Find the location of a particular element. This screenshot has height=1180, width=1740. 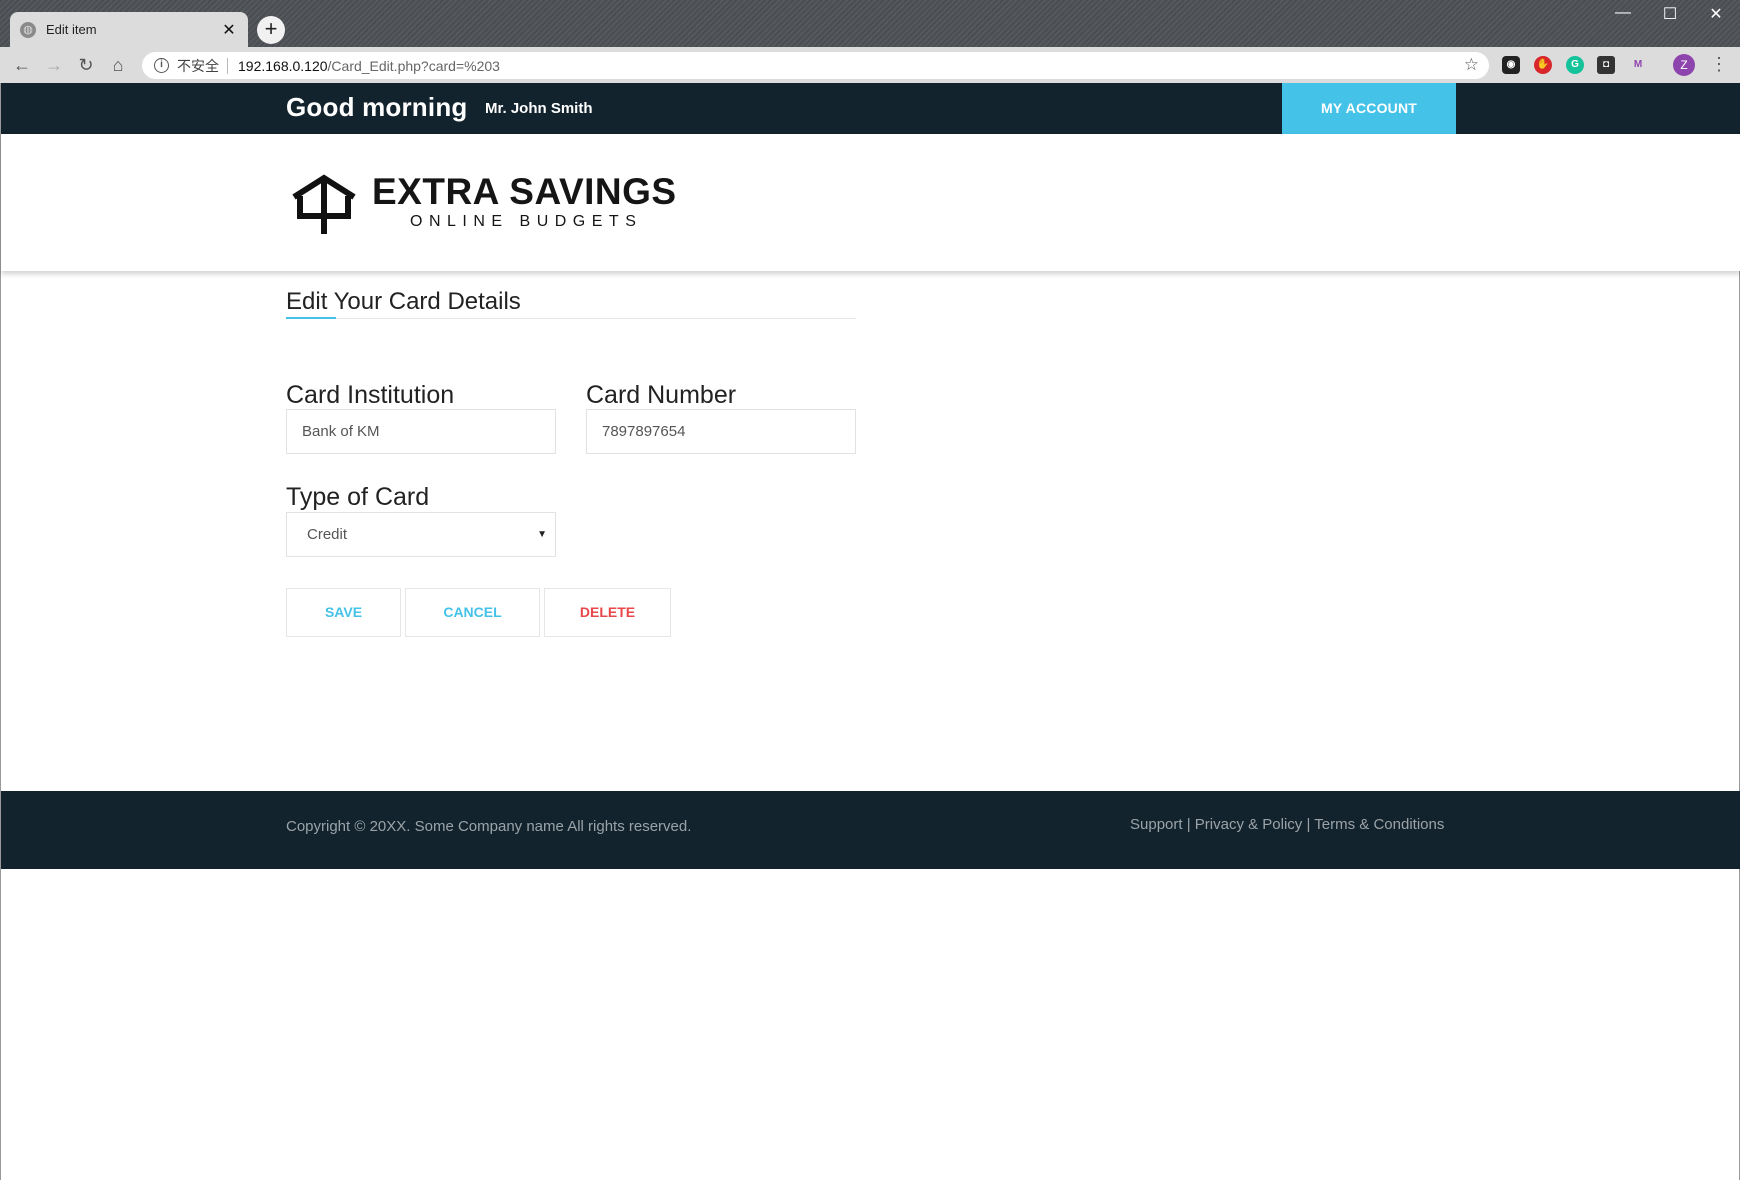

extension-glasses-icon: ◉ is located at coordinates (1511, 65).